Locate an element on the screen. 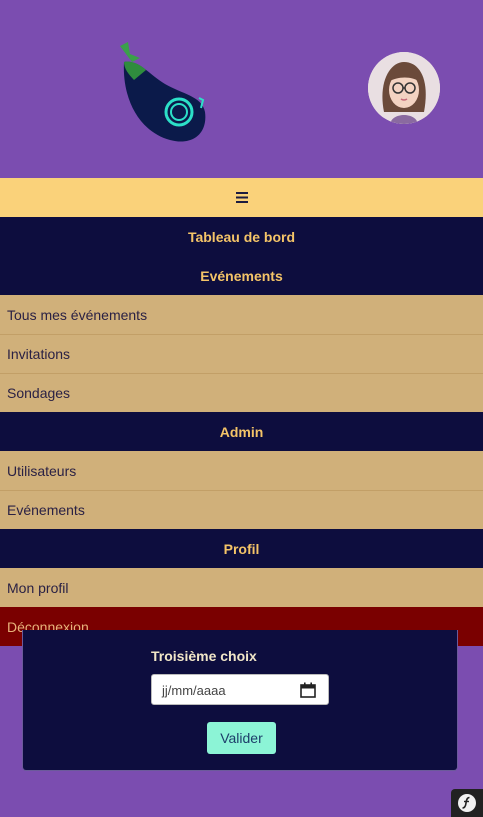 This screenshot has height=817, width=483. calendar-icon is located at coordinates (308, 692).